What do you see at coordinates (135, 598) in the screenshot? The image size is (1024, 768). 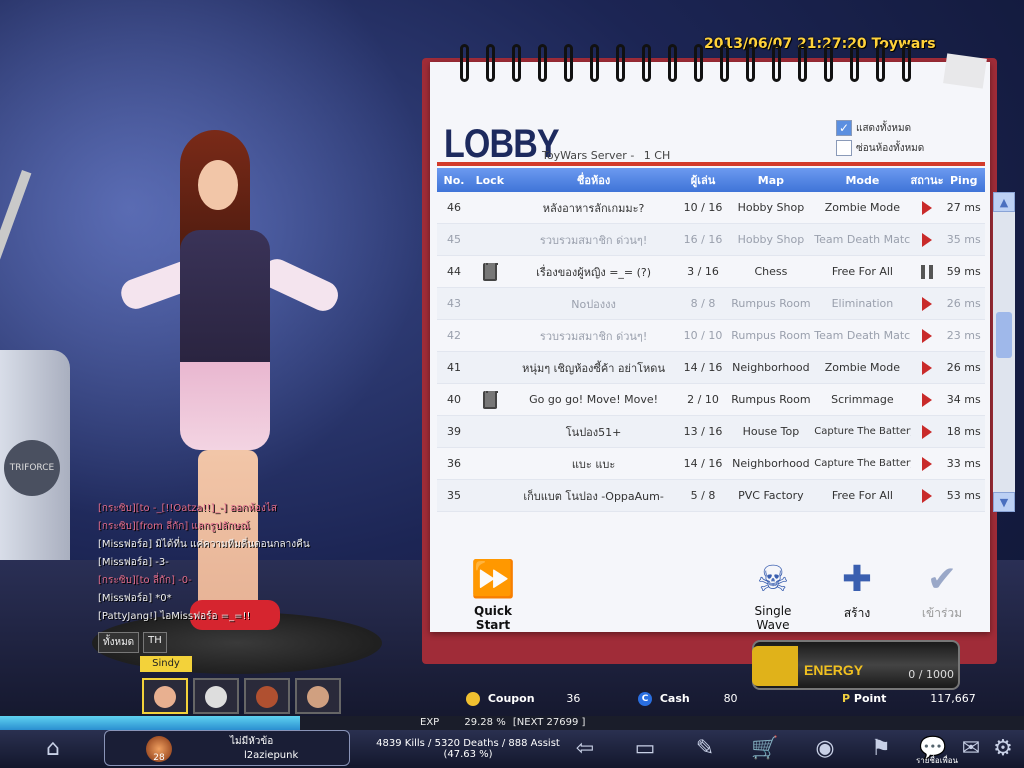 I see `chat-line: [Missฟอร์อ] *0*` at bounding box center [135, 598].